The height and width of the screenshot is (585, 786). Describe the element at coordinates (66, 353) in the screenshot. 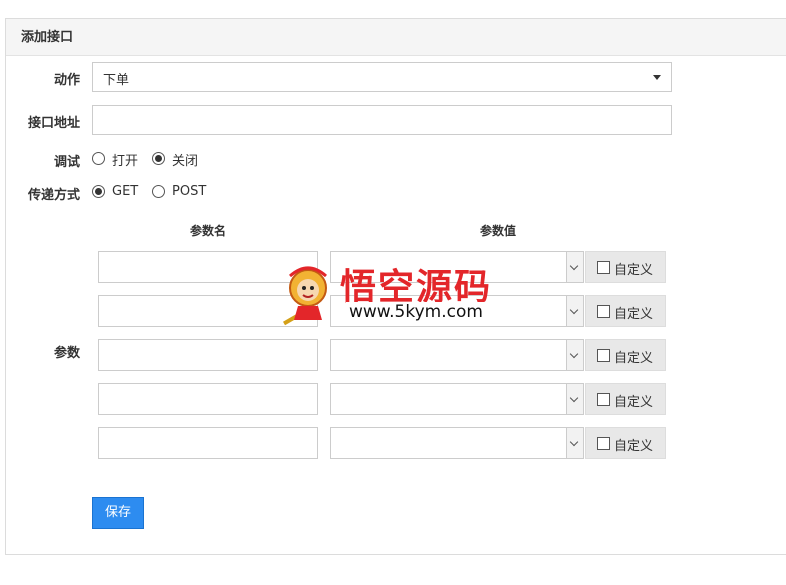

I see `params-label: 参数` at that location.